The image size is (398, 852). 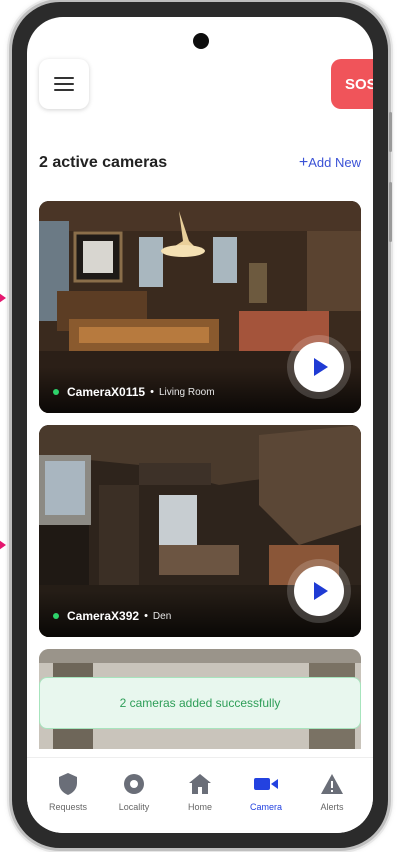 What do you see at coordinates (359, 84) in the screenshot?
I see `sos-label: SOS` at bounding box center [359, 84].